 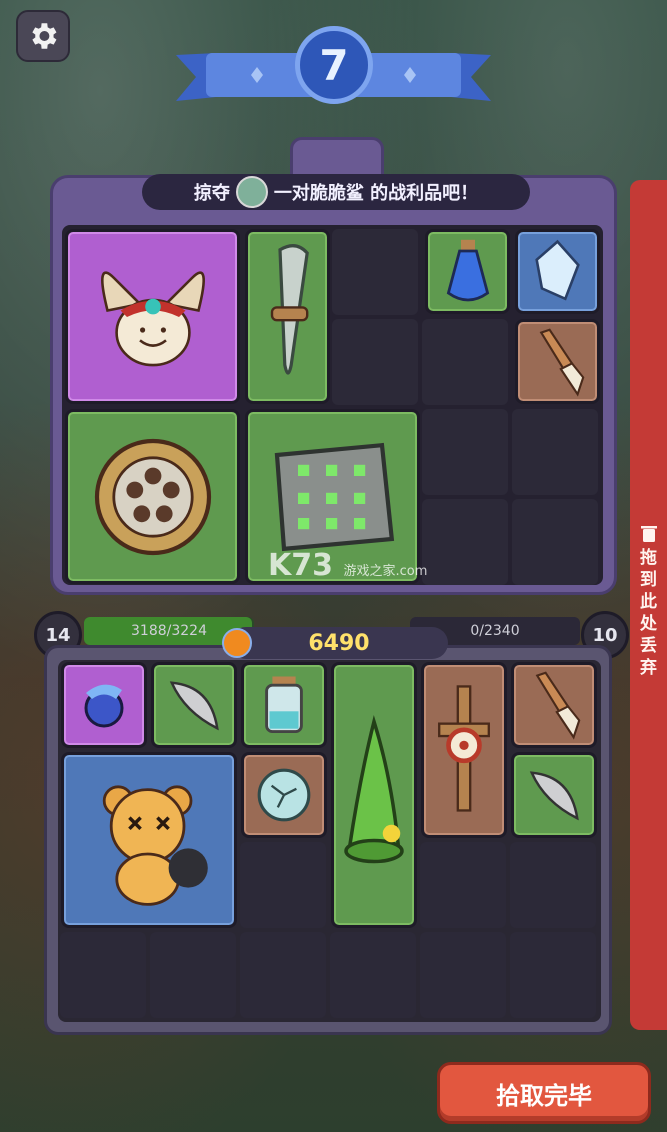 I want to click on discard-char-5: 丢, so click(x=648, y=646).